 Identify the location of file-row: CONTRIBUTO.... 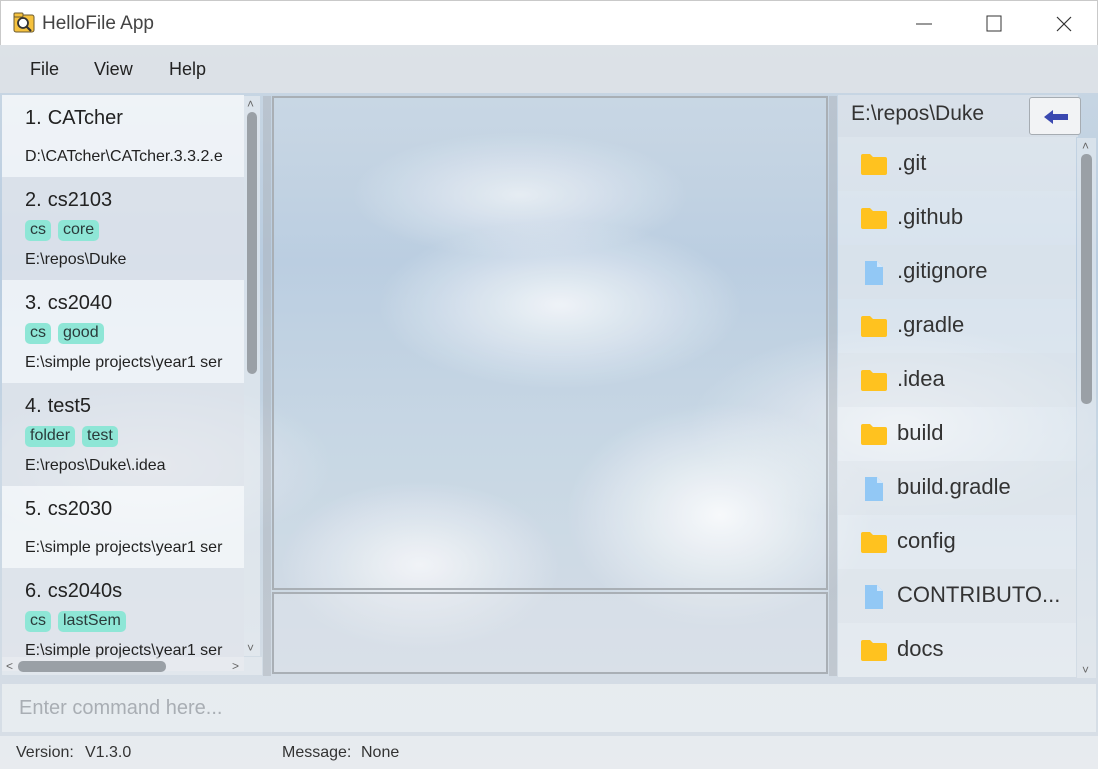
(957, 596).